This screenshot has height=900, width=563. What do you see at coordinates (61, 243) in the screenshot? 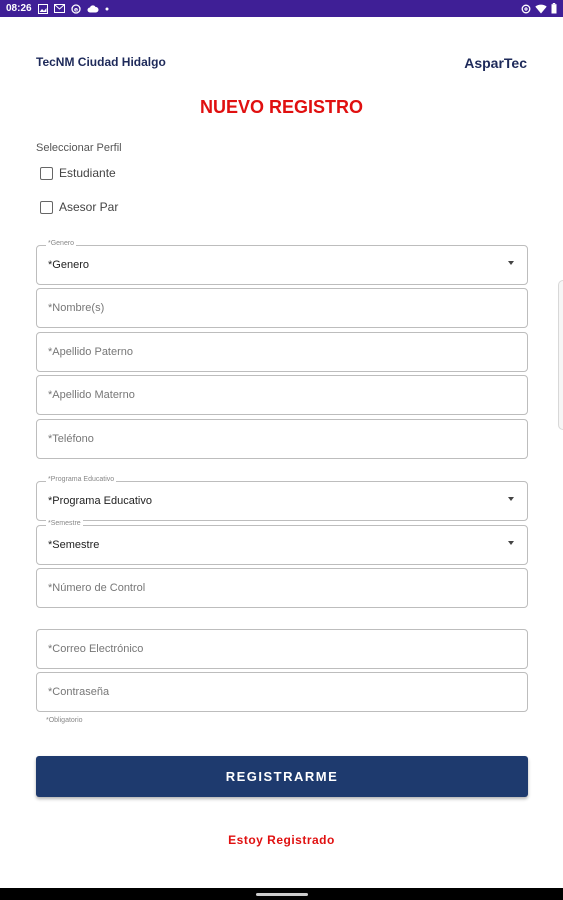
I see `genero-float-label: *Genero` at bounding box center [61, 243].